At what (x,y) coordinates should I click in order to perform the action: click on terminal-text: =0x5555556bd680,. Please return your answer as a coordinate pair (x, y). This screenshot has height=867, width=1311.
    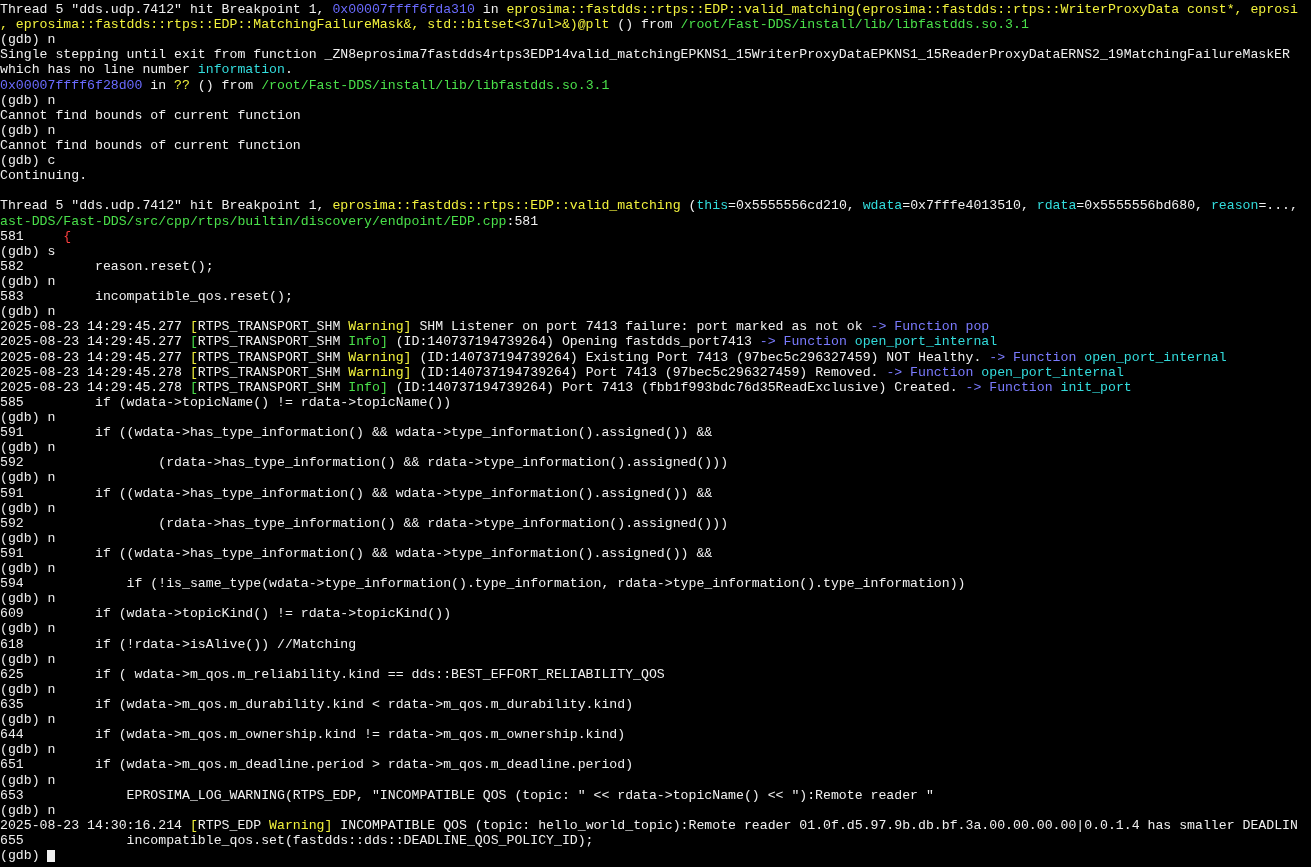
    Looking at the image, I should click on (1140, 206).